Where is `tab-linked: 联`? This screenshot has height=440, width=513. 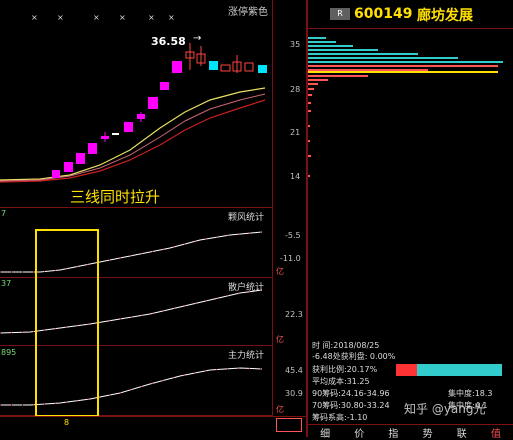 tab-linked: 联 is located at coordinates (462, 432).